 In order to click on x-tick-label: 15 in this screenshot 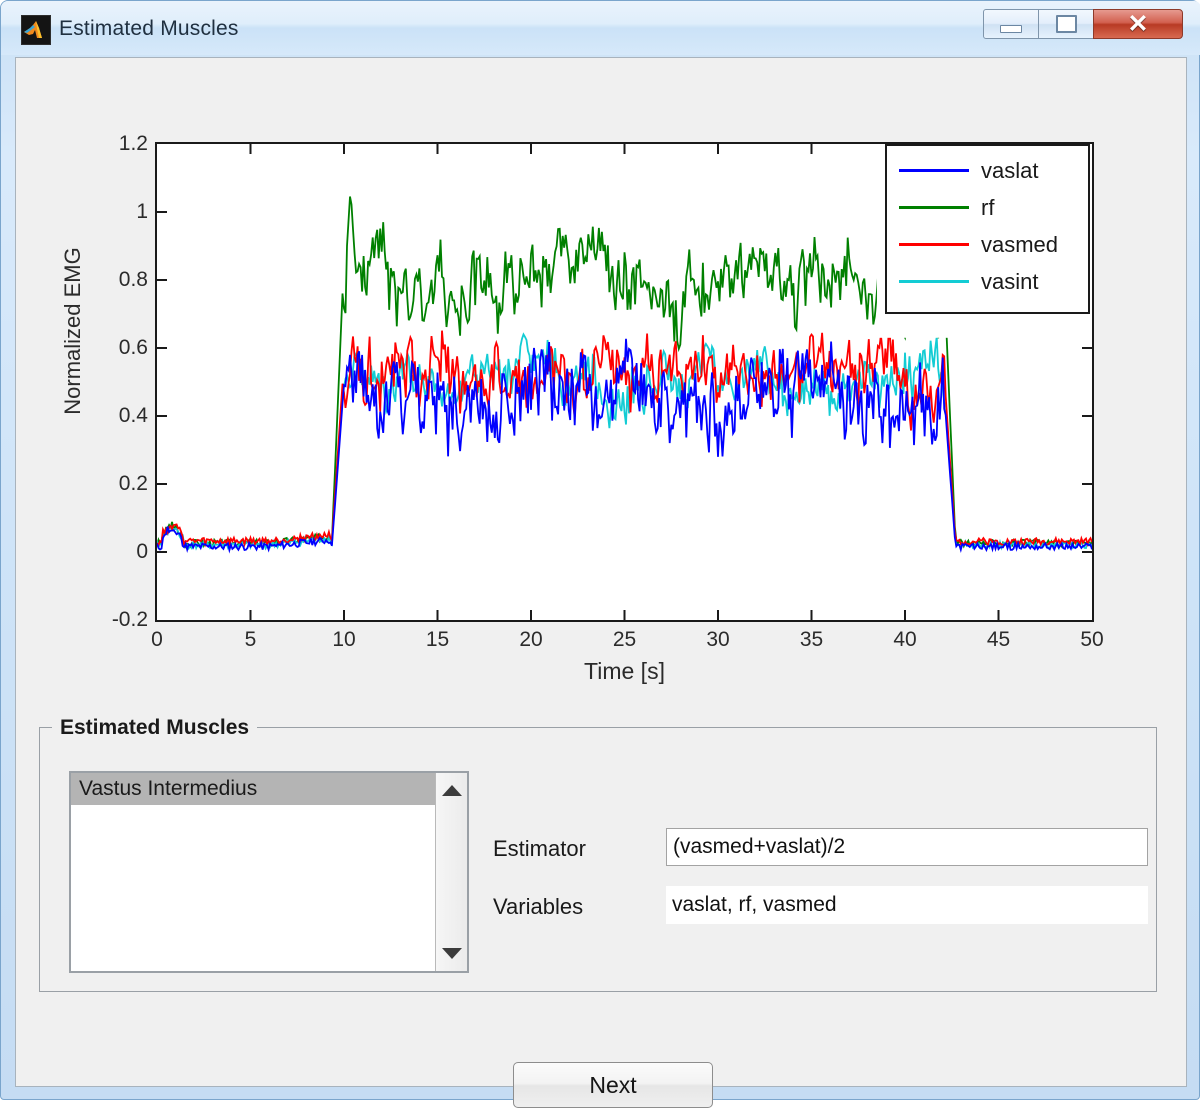, I will do `click(437, 639)`.